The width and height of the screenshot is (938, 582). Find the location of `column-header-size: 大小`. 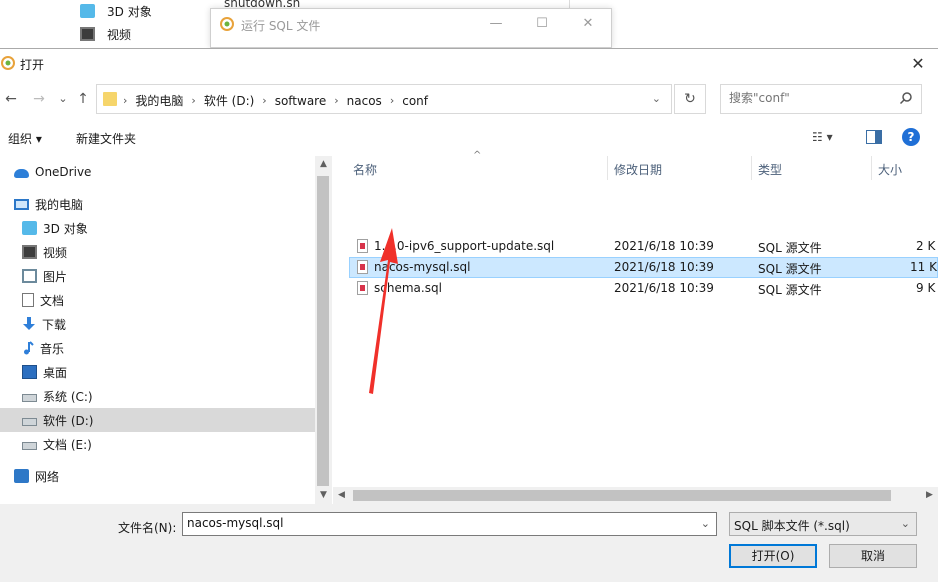

column-header-size: 大小 is located at coordinates (890, 169).